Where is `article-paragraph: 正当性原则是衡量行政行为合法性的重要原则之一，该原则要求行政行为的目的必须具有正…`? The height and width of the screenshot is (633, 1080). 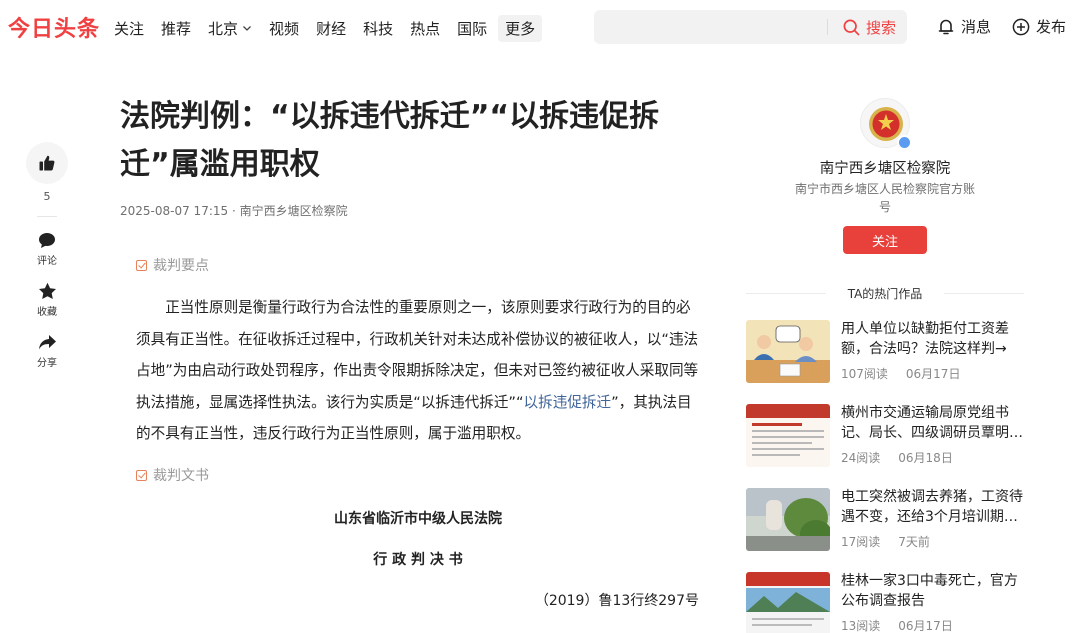 article-paragraph: 正当性原则是衡量行政行为合法性的重要原则之一，该原则要求行政行为的目的必须具有正… is located at coordinates (418, 371).